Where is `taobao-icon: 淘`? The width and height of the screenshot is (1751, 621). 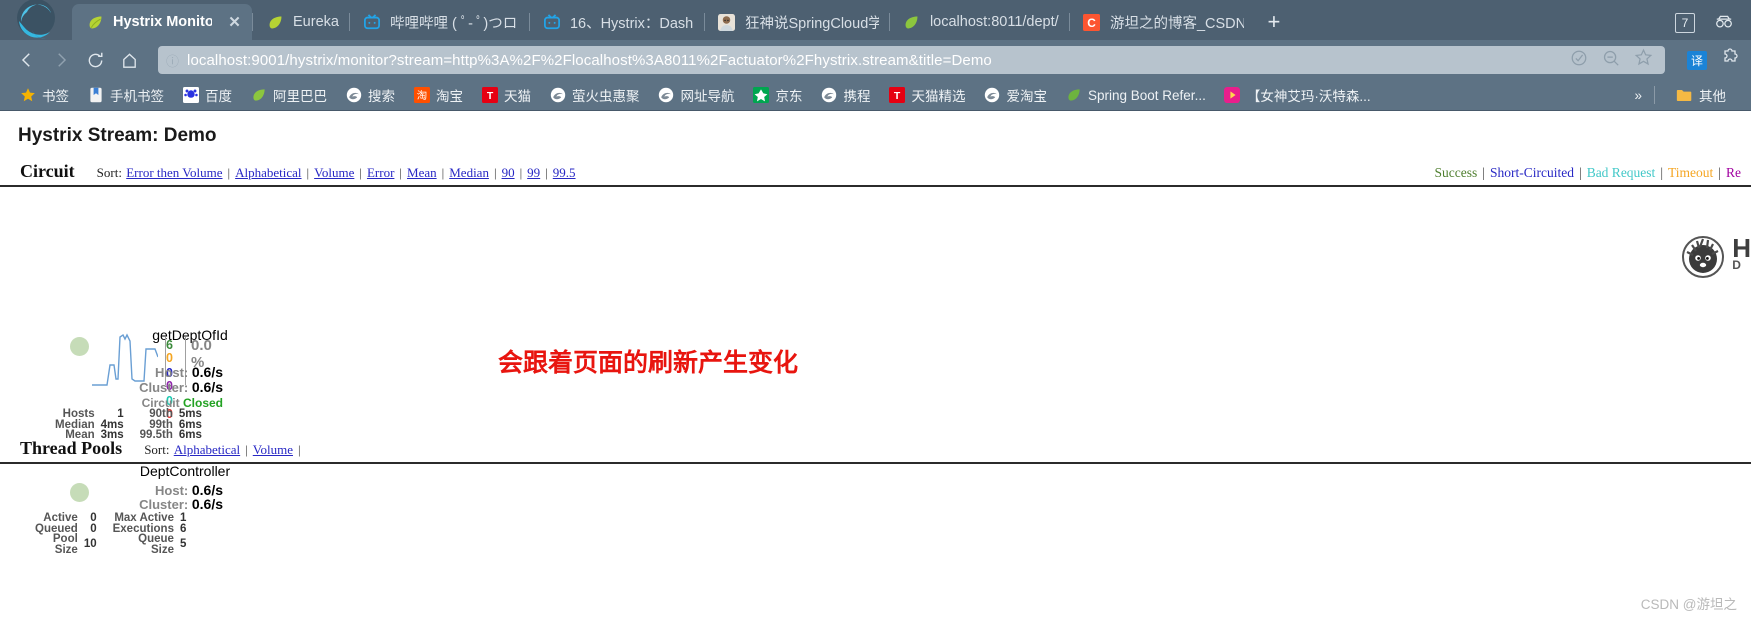
taobao-icon: 淘 is located at coordinates (421, 95).